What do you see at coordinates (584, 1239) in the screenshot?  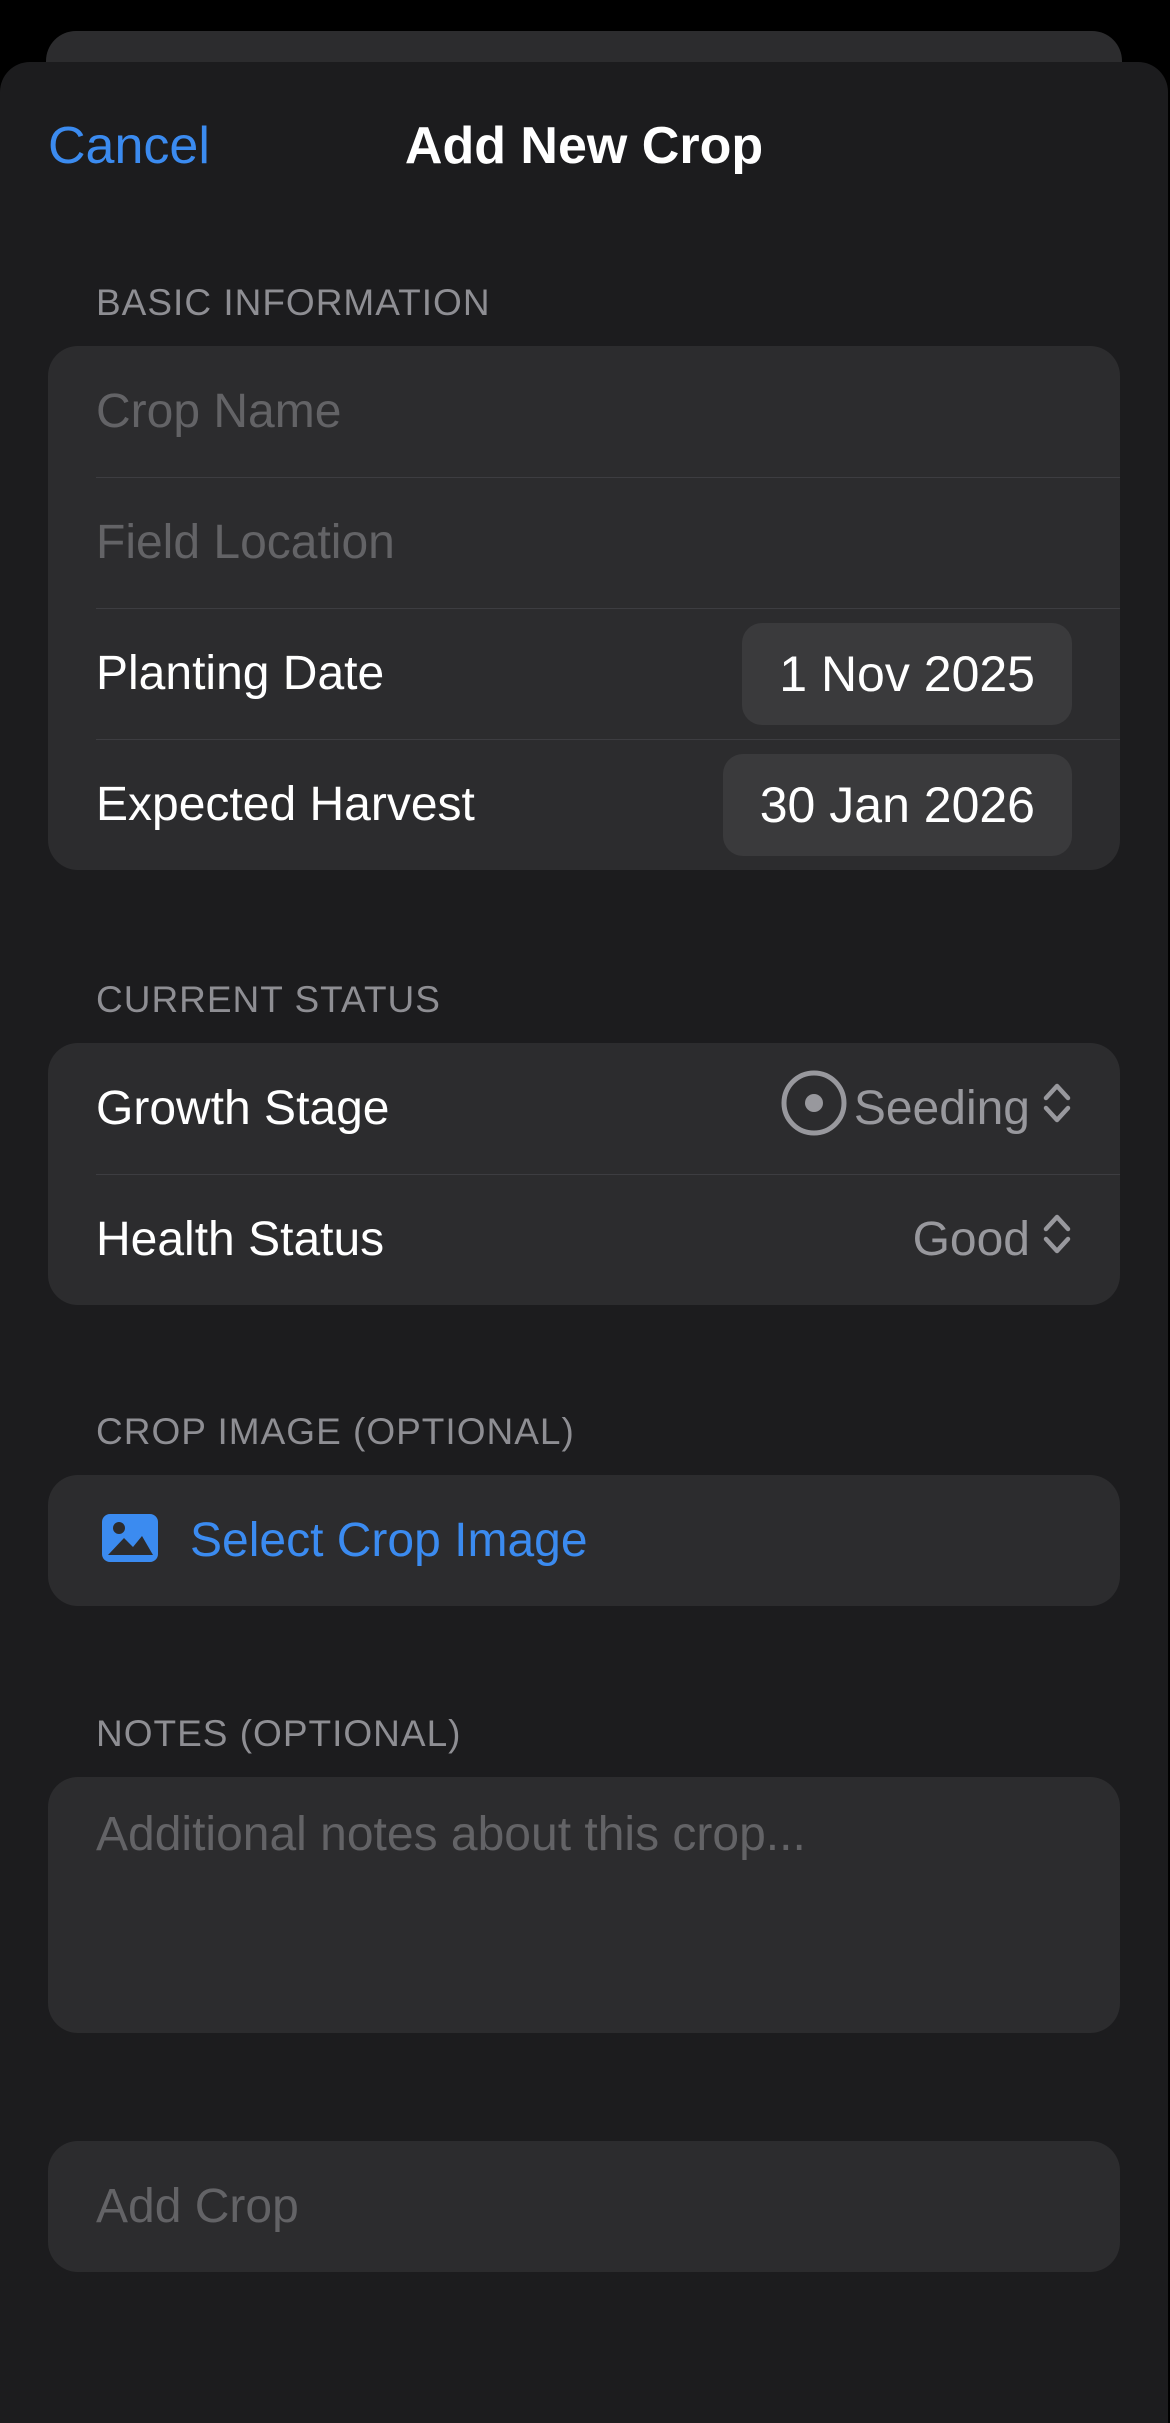 I see `health-status-row: Health Status Good` at bounding box center [584, 1239].